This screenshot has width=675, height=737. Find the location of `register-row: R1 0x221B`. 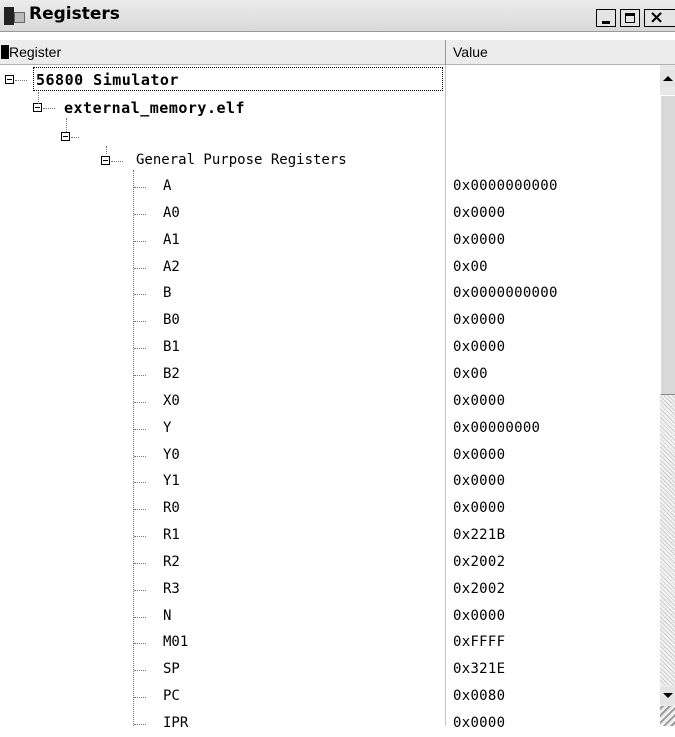

register-row: R1 0x221B is located at coordinates (330, 536).